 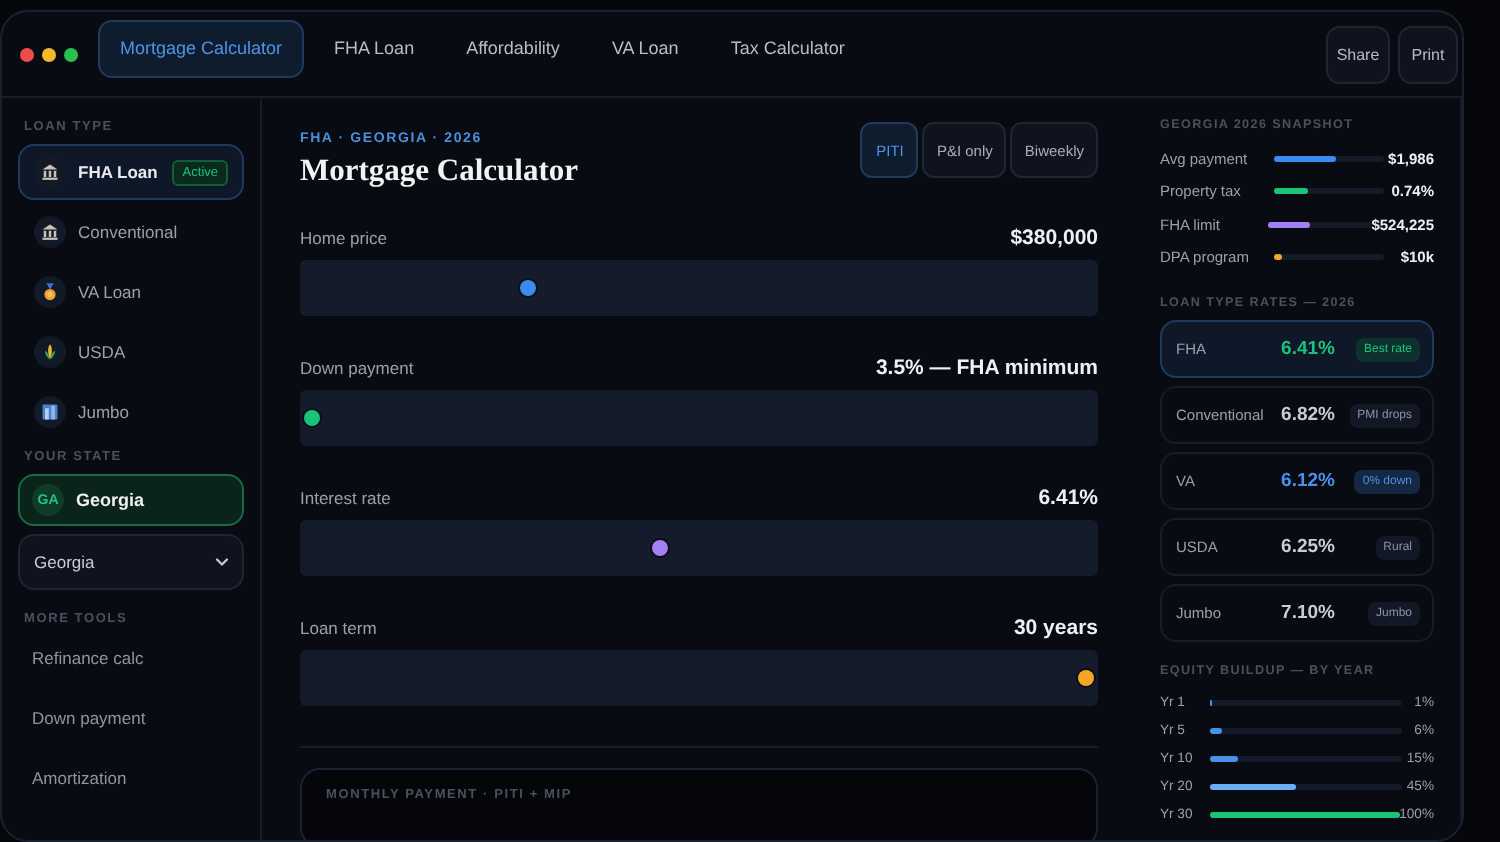 I want to click on loan-type-item: VA Loan, so click(x=131, y=292).